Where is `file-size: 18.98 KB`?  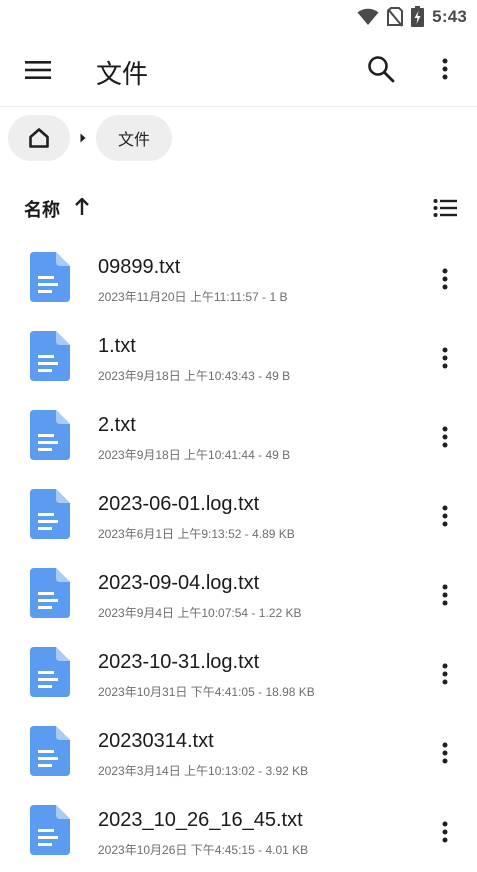 file-size: 18.98 KB is located at coordinates (290, 692).